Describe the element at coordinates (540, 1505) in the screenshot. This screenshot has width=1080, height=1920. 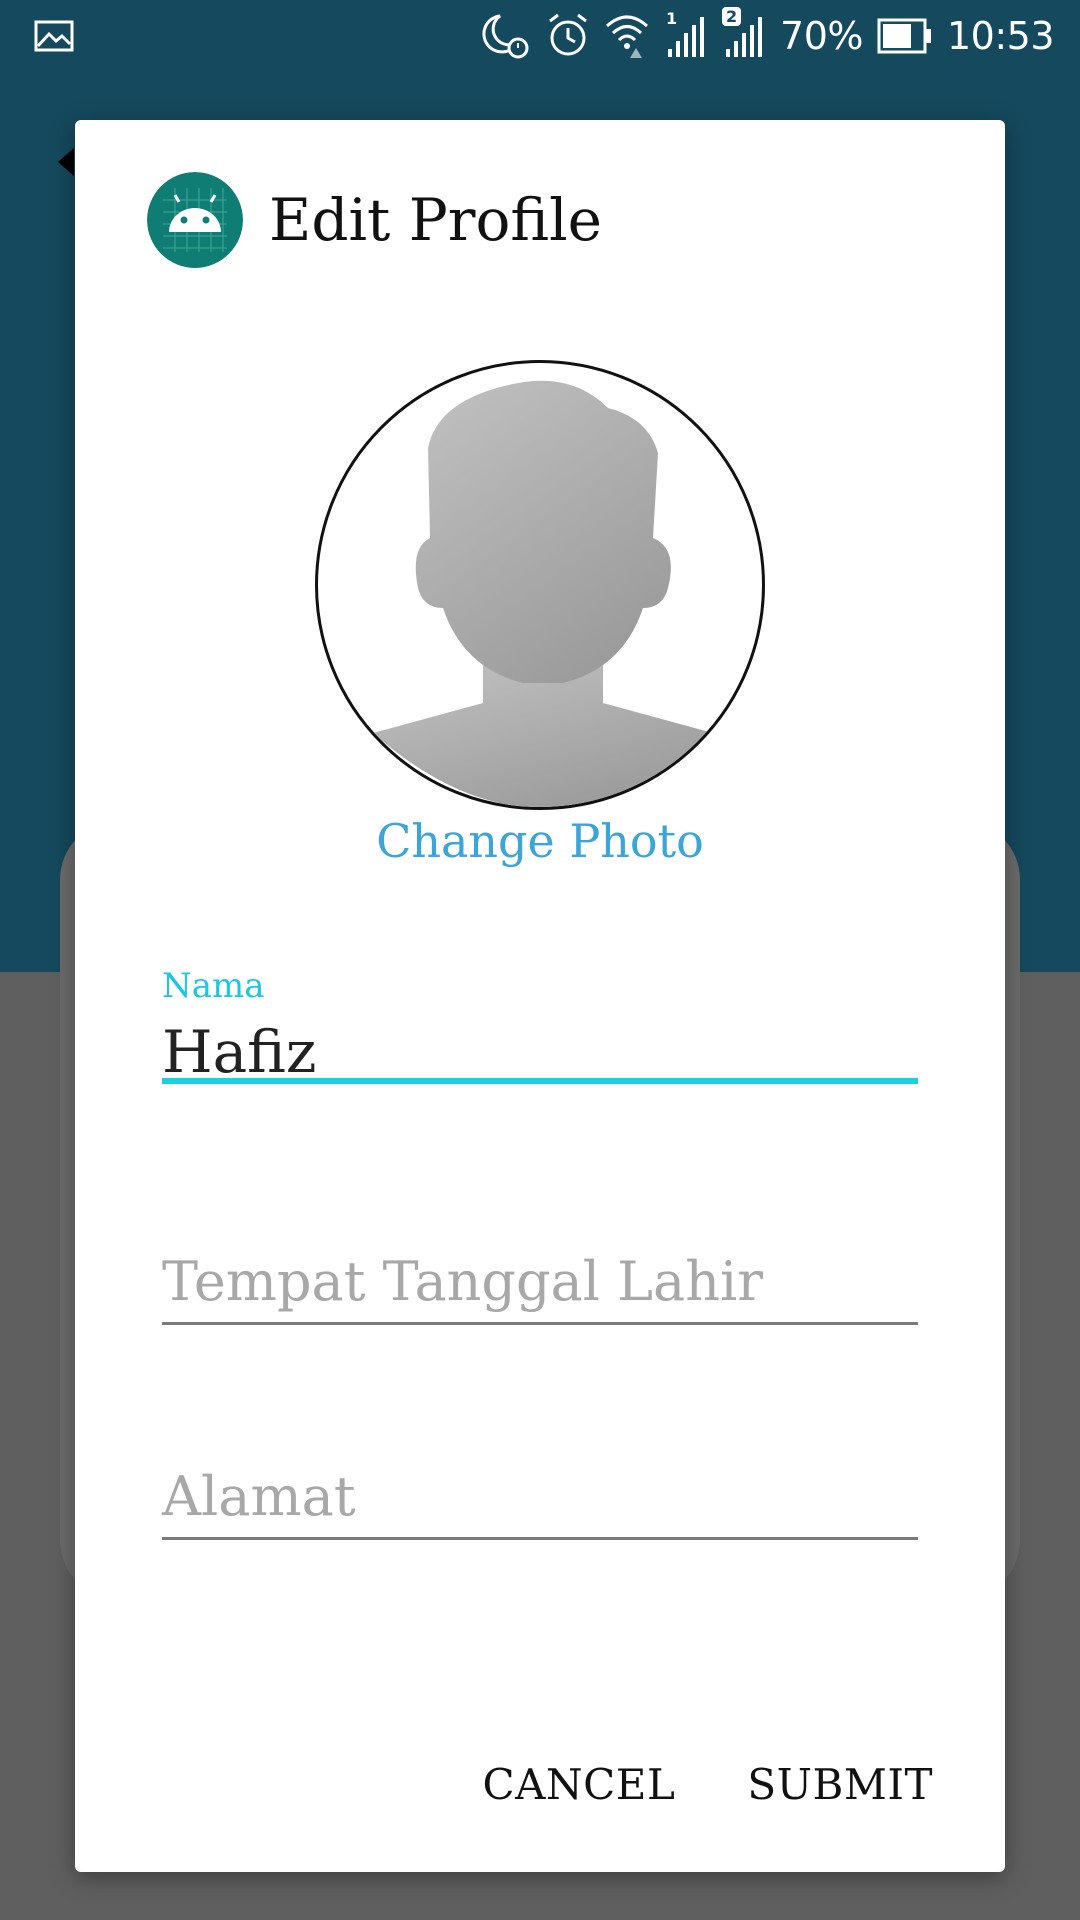
I see `alamat-field: Alamat` at that location.